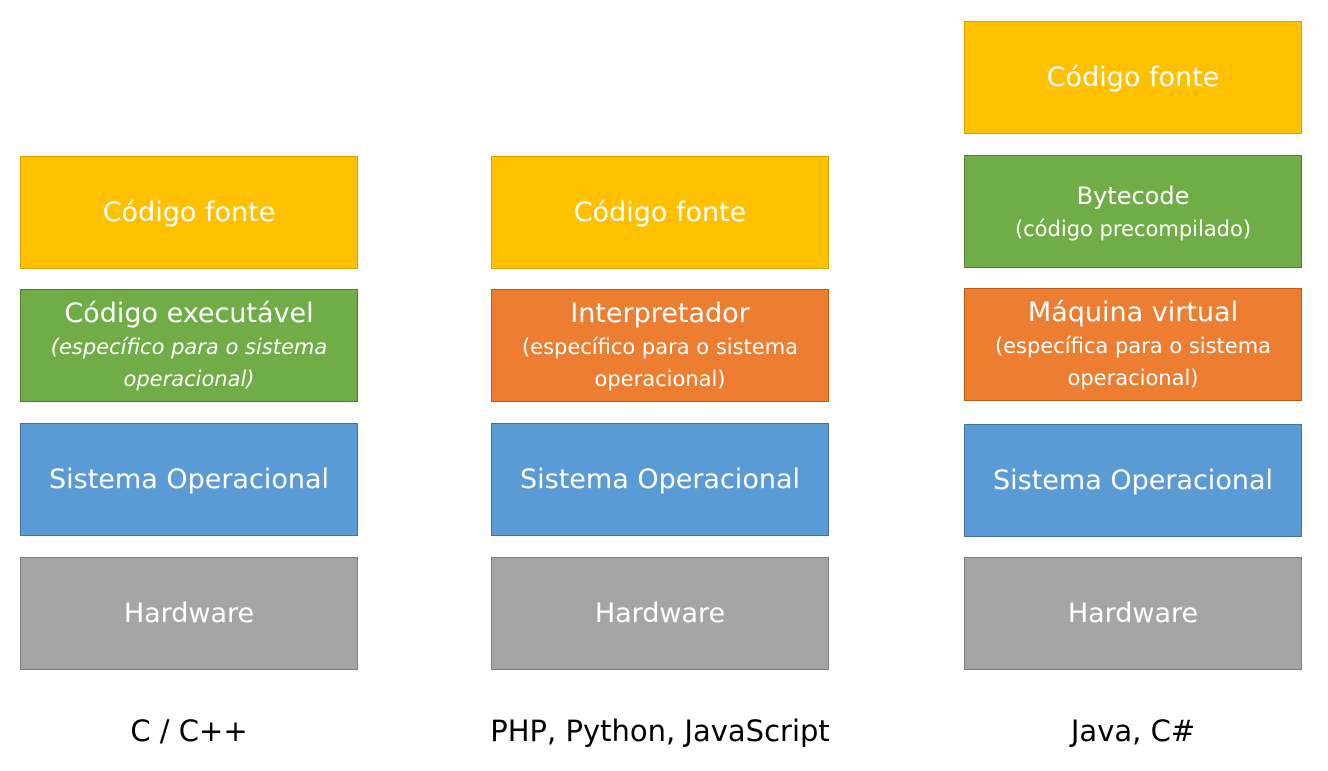  Describe the element at coordinates (1133, 195) in the screenshot. I see `bytecode-title: Bytecode` at that location.